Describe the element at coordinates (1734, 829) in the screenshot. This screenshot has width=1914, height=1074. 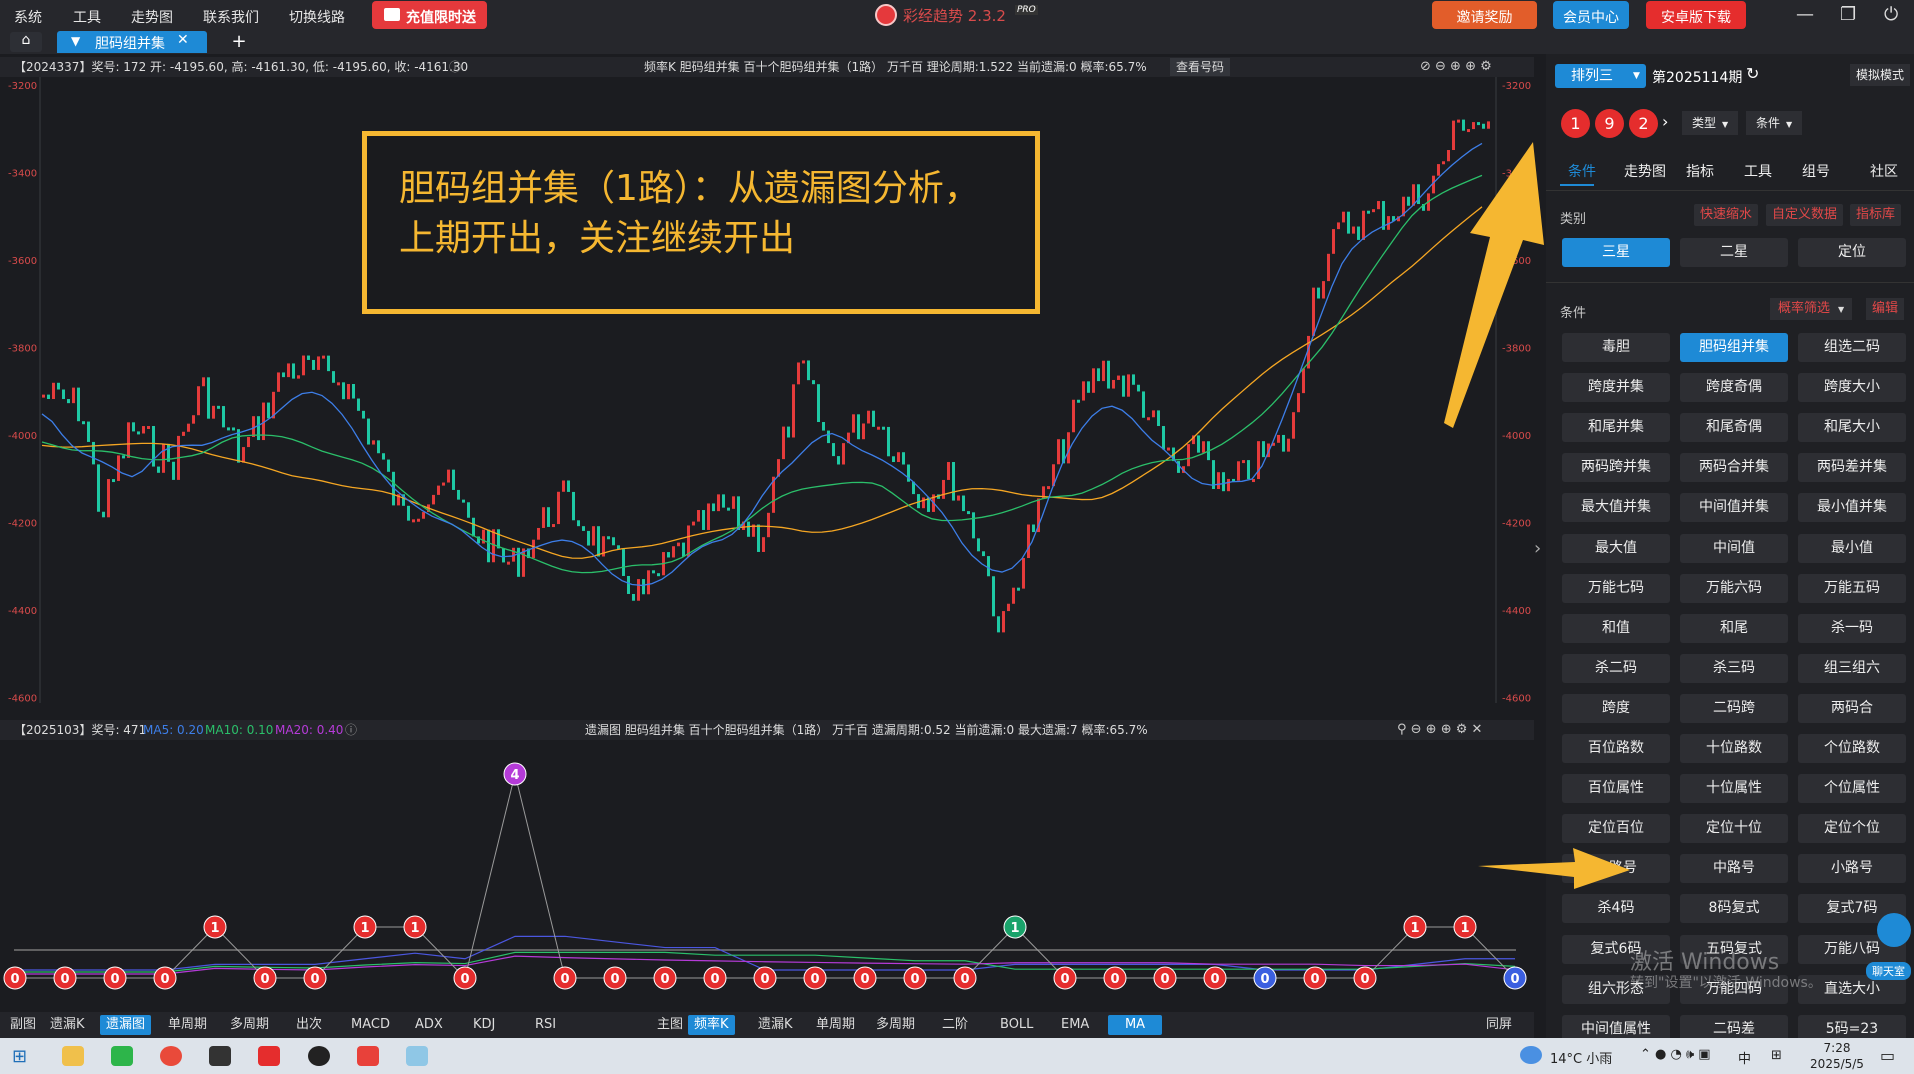
I see `condition-button: 定位十位` at that location.